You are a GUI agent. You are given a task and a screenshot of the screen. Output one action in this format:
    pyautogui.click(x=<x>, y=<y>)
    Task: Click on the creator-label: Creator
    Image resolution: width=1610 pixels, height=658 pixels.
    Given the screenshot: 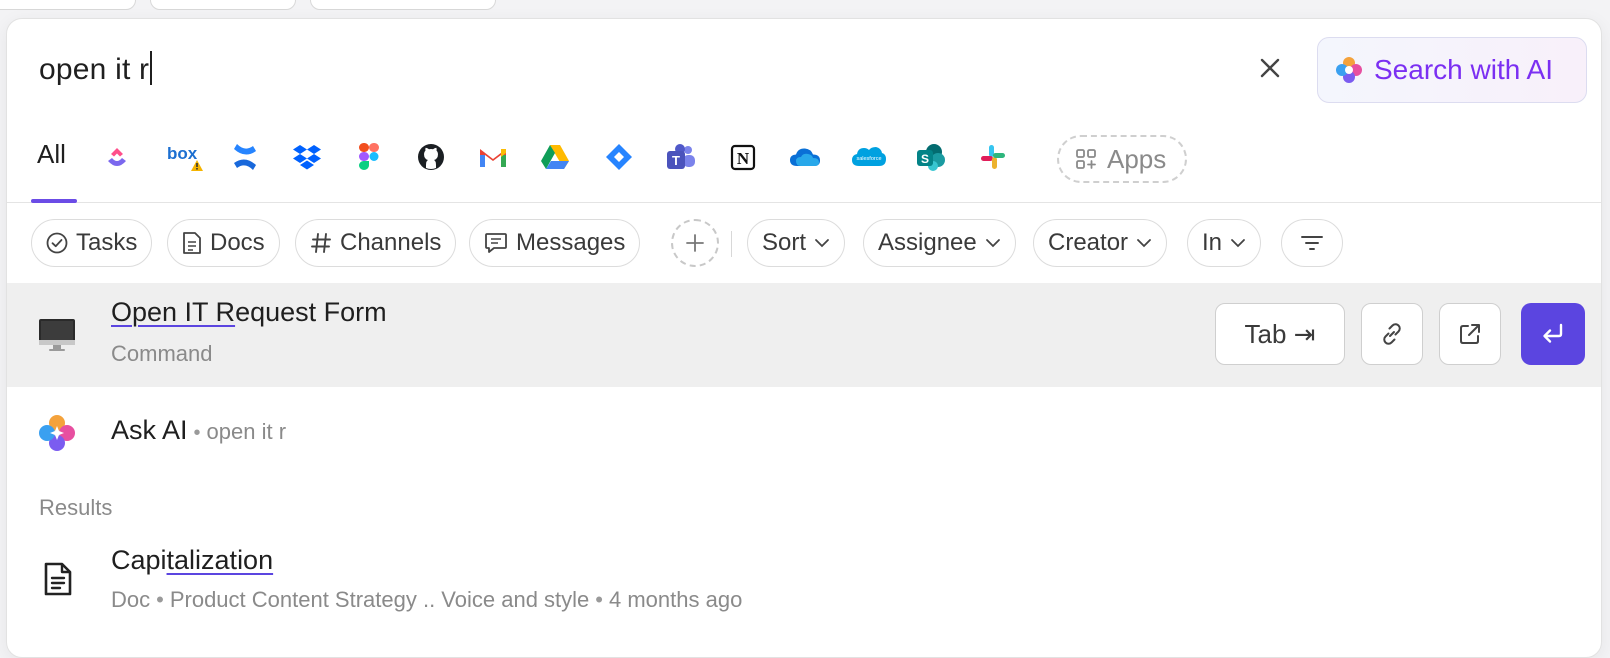 What is the action you would take?
    pyautogui.click(x=1088, y=242)
    